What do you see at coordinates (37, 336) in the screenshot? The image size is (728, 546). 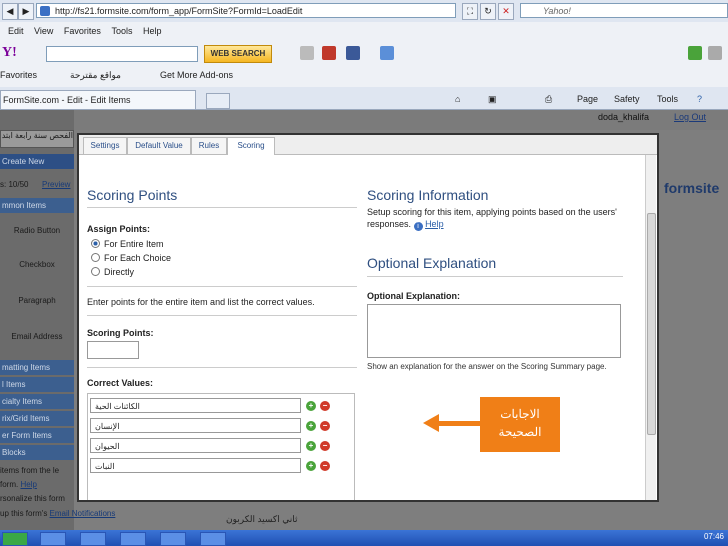 I see `email-address-item: Email Address` at bounding box center [37, 336].